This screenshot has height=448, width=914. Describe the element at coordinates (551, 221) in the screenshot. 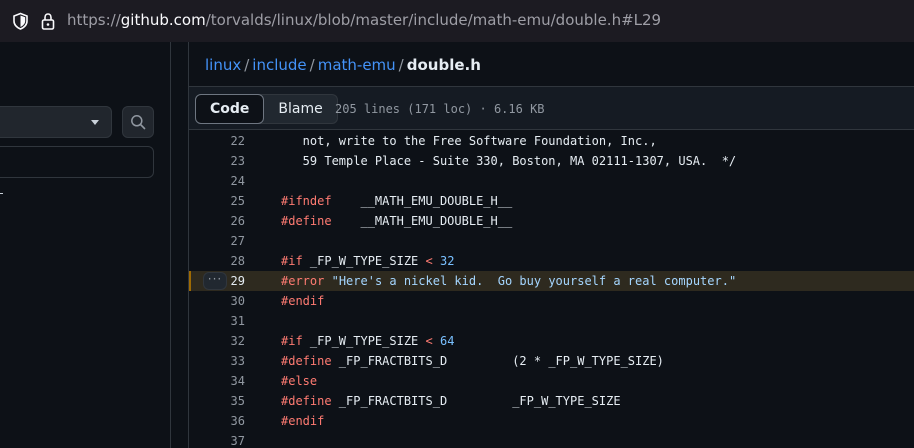

I see `code-line: 26 #define __MATH_EMU_DOUBLE_H__` at that location.